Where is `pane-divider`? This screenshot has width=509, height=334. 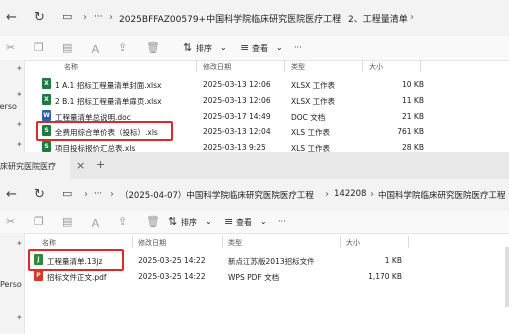
pane-divider is located at coordinates (24, 283).